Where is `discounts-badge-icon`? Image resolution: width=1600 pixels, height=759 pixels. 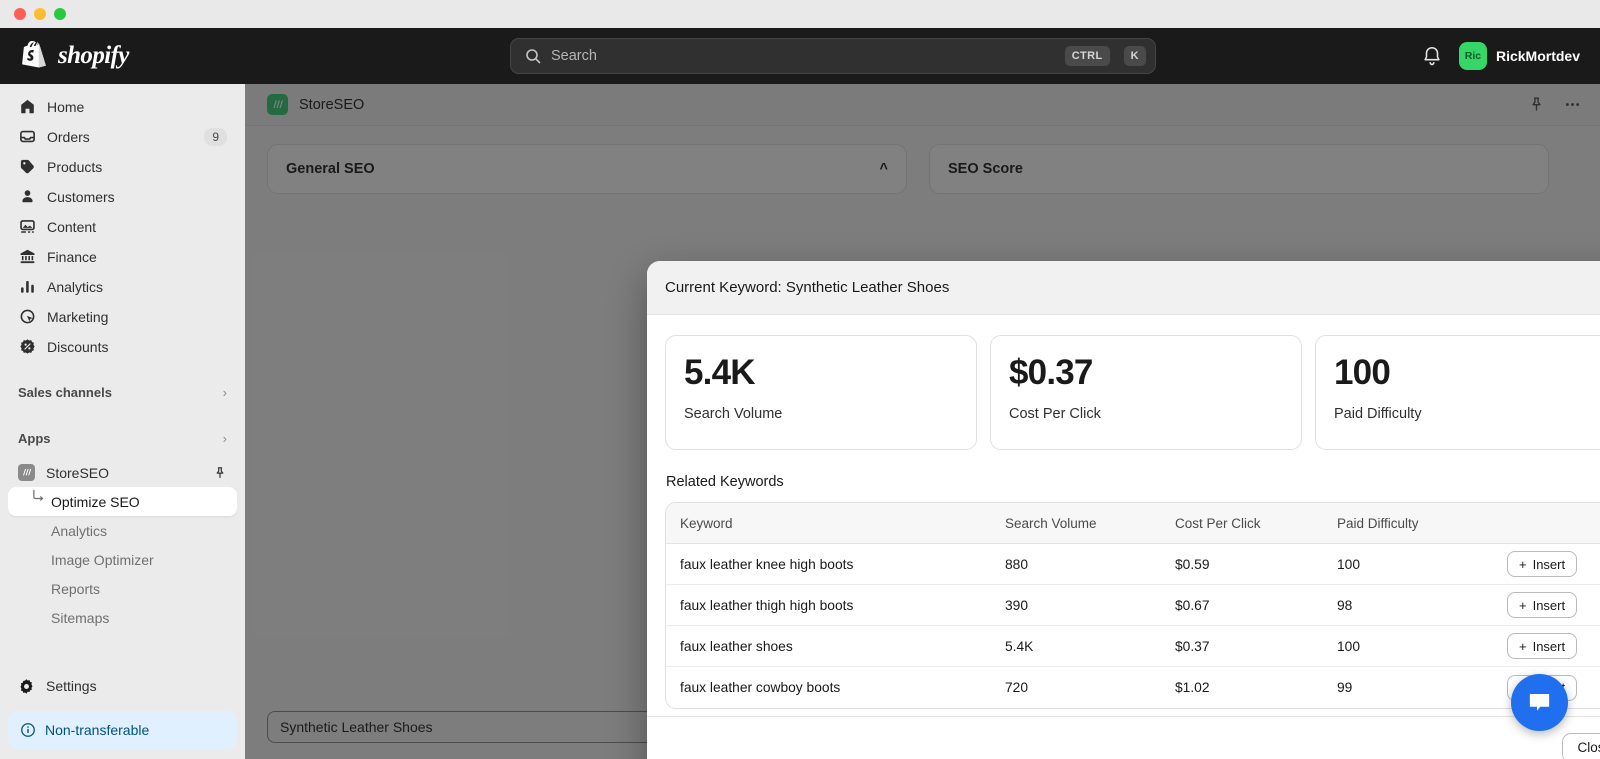 discounts-badge-icon is located at coordinates (27, 347).